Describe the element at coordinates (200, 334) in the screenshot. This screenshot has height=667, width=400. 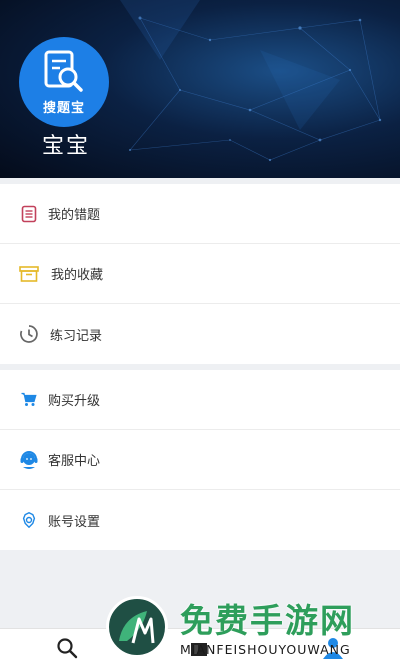
I see `menu-item-practice-history: 练习记录` at that location.